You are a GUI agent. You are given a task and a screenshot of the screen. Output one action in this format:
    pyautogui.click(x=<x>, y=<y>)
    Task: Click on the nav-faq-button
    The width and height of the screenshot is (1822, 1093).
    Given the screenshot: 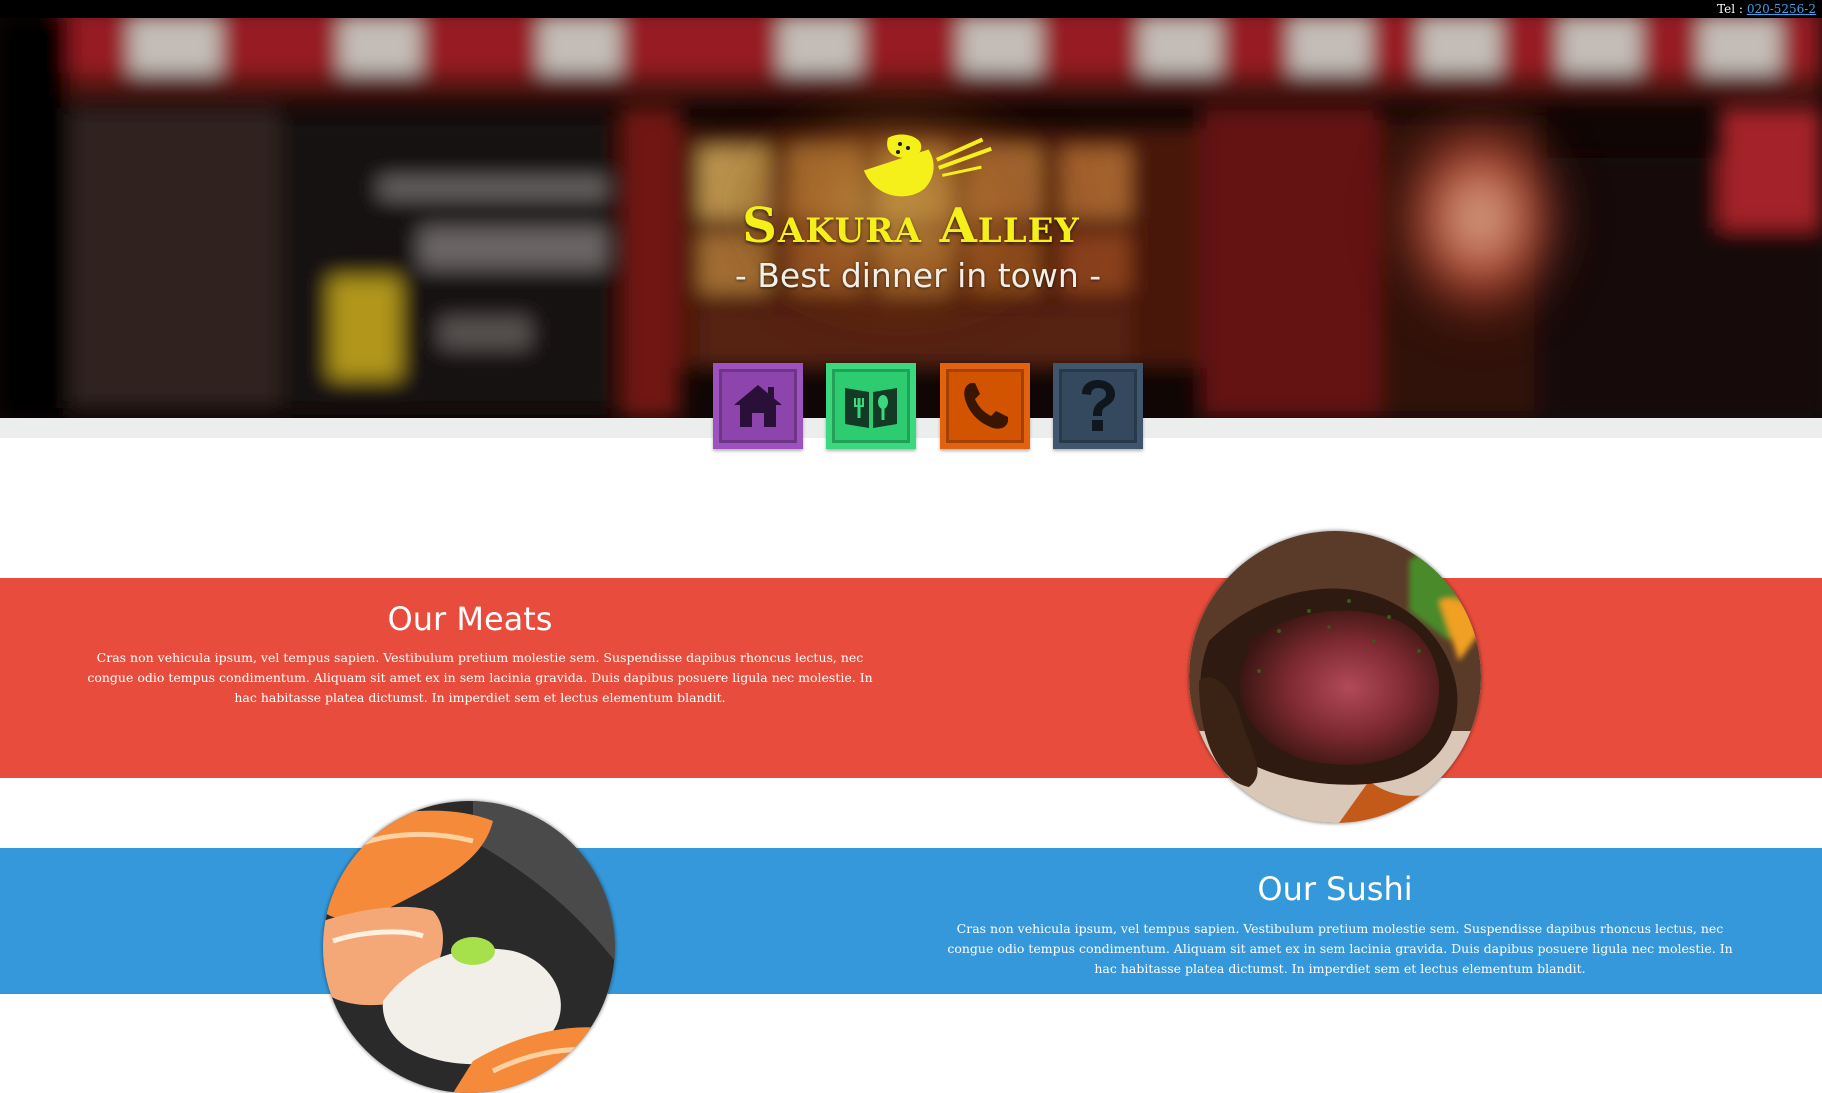 What is the action you would take?
    pyautogui.click(x=1098, y=406)
    